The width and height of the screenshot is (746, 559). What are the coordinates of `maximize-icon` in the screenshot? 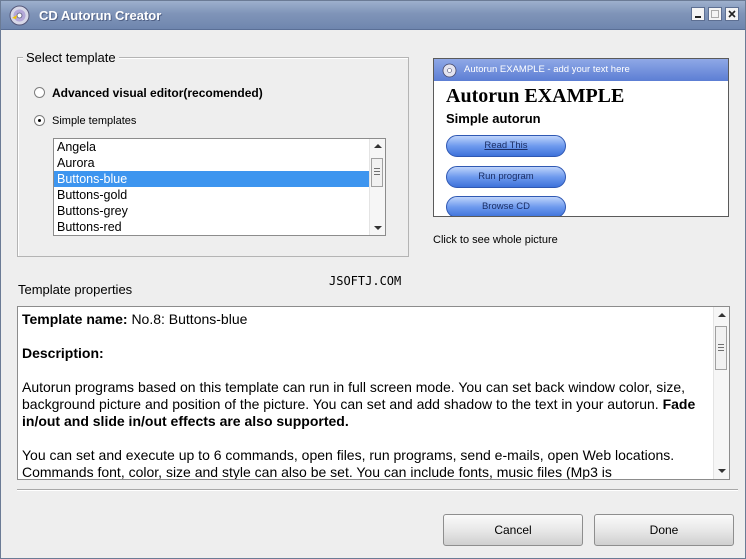 It's located at (715, 14).